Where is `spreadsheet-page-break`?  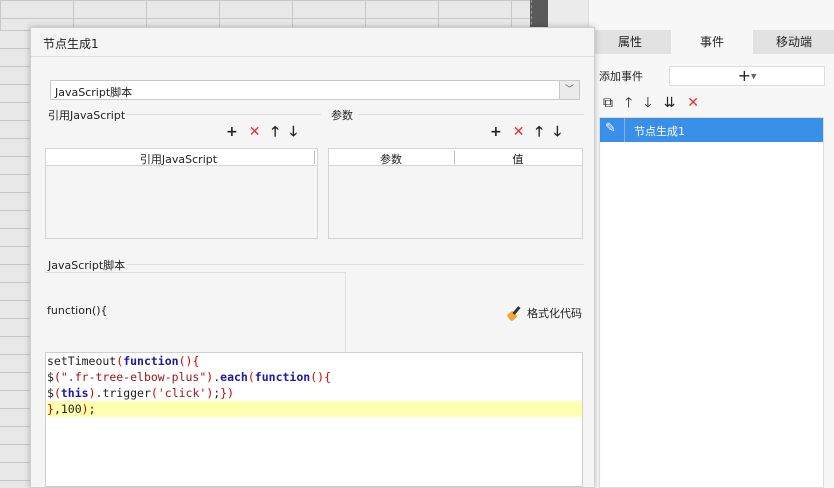
spreadsheet-page-break is located at coordinates (531, 15).